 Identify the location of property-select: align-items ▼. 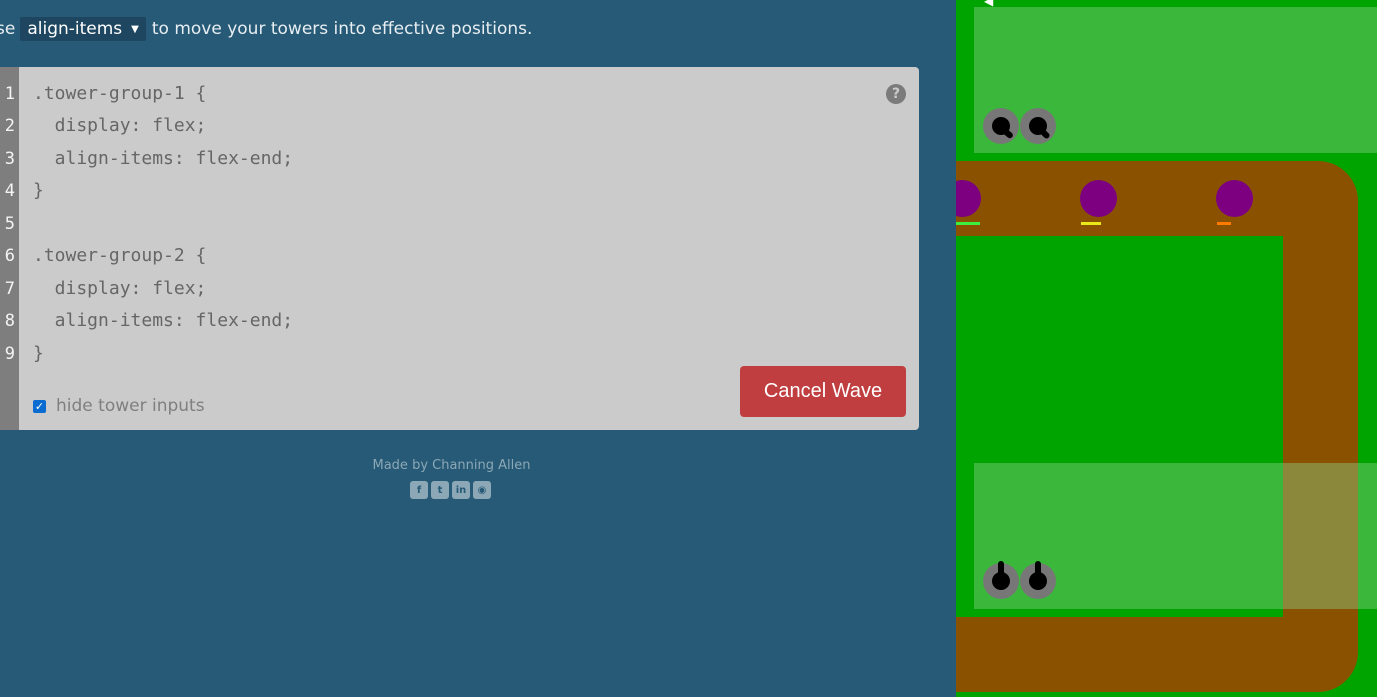
(83, 29).